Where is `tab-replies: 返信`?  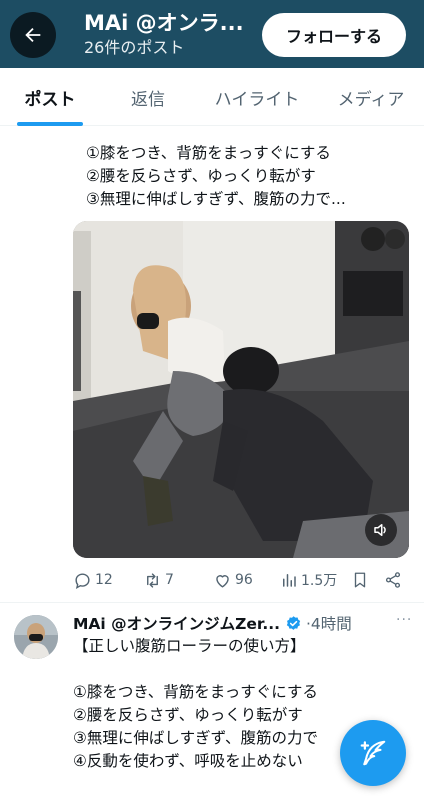
tab-replies: 返信 is located at coordinates (148, 97).